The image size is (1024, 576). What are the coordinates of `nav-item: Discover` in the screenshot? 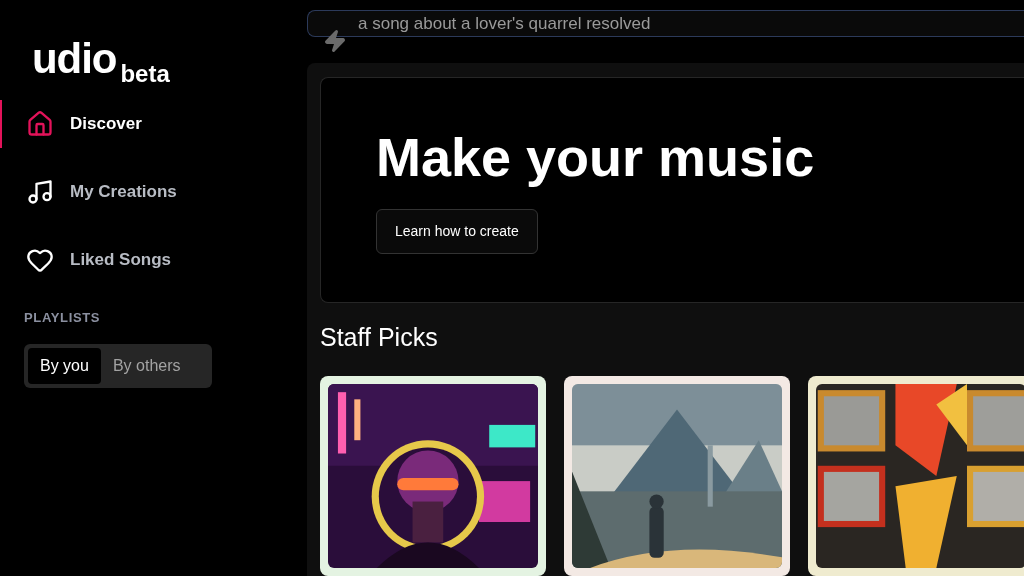 It's located at (150, 124).